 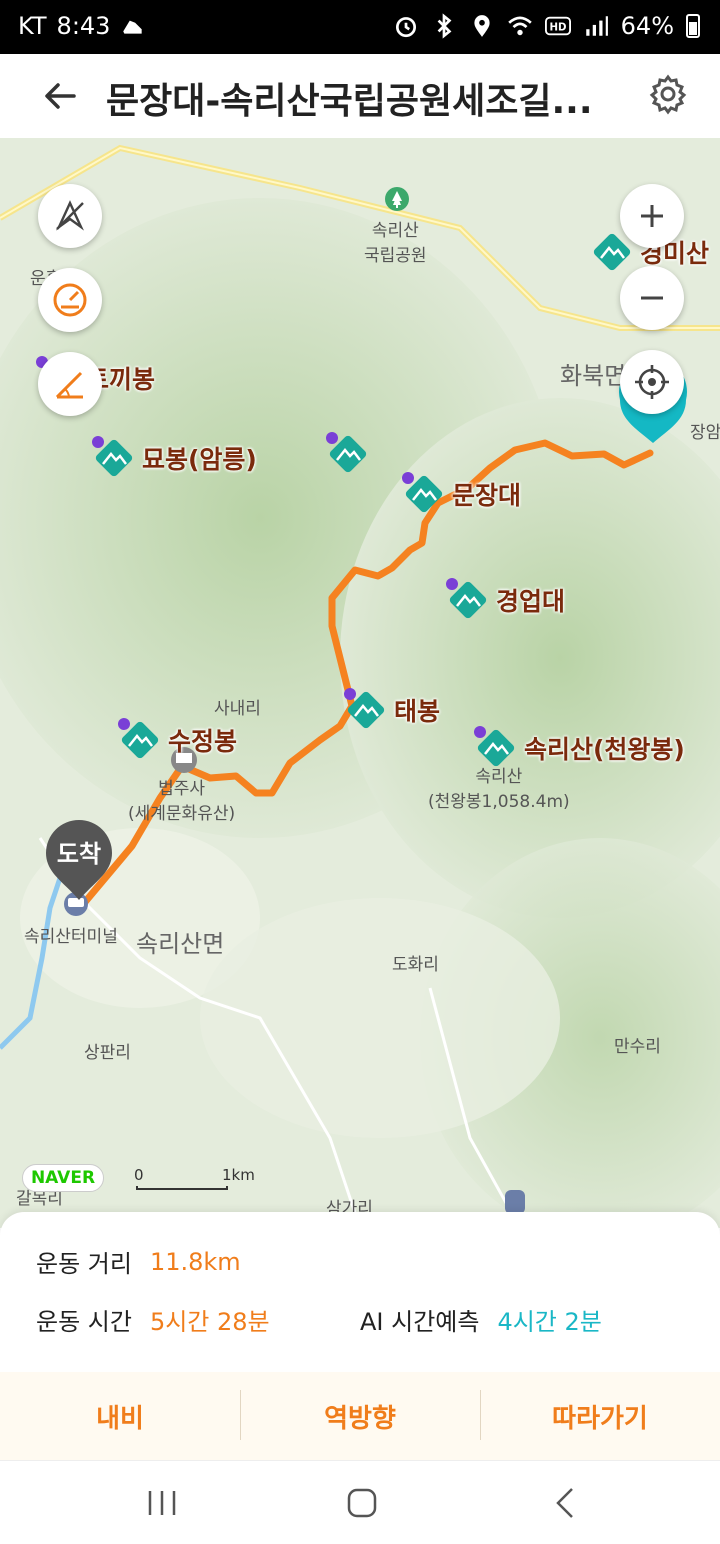 What do you see at coordinates (405, 27) in the screenshot?
I see `alarm-icon` at bounding box center [405, 27].